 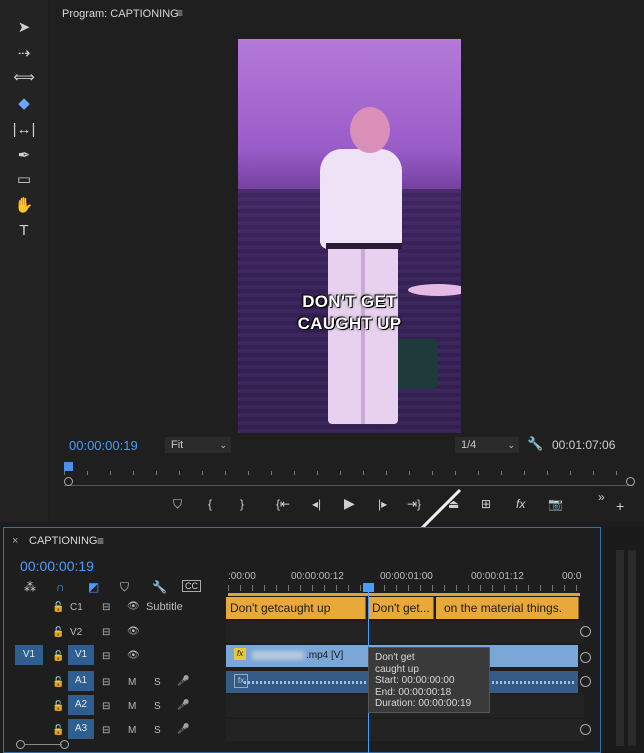 What do you see at coordinates (296, 608) in the screenshot?
I see `caption-clip-1: Don't getcaught up` at bounding box center [296, 608].